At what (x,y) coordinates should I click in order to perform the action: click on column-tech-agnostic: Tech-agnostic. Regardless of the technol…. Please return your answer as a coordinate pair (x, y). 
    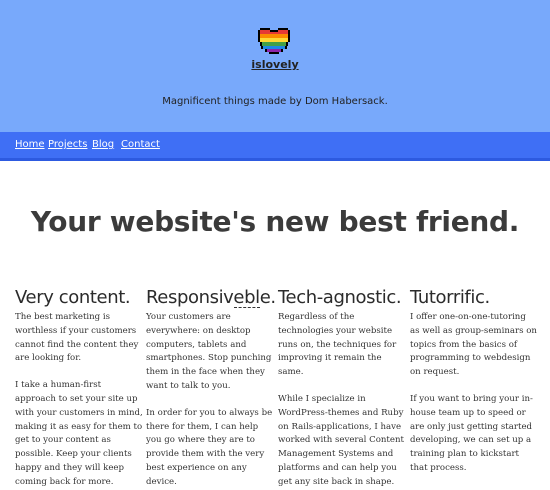
    Looking at the image, I should click on (342, 388).